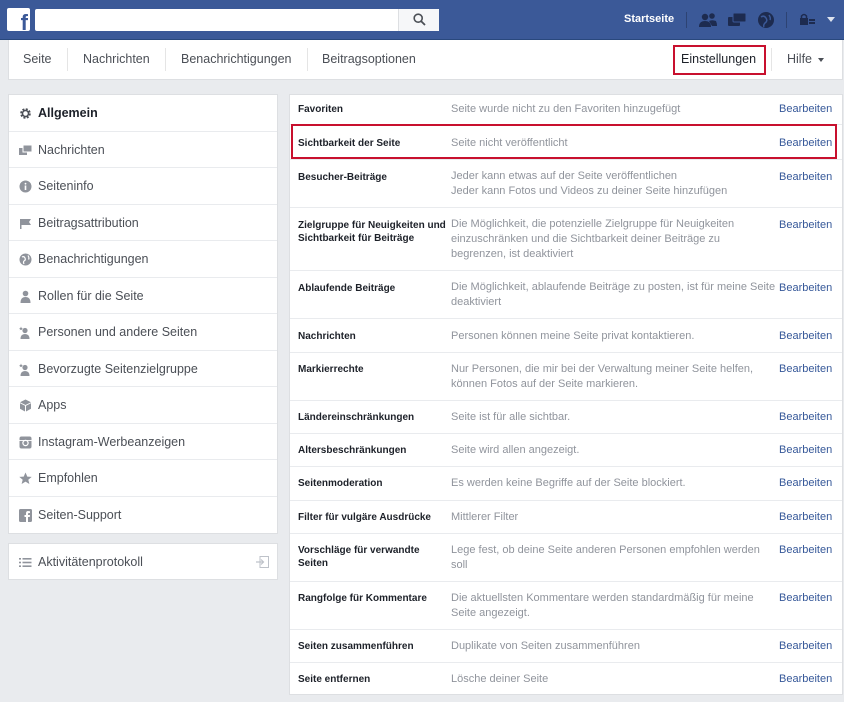 Image resolution: width=844 pixels, height=702 pixels. I want to click on search-input, so click(237, 20).